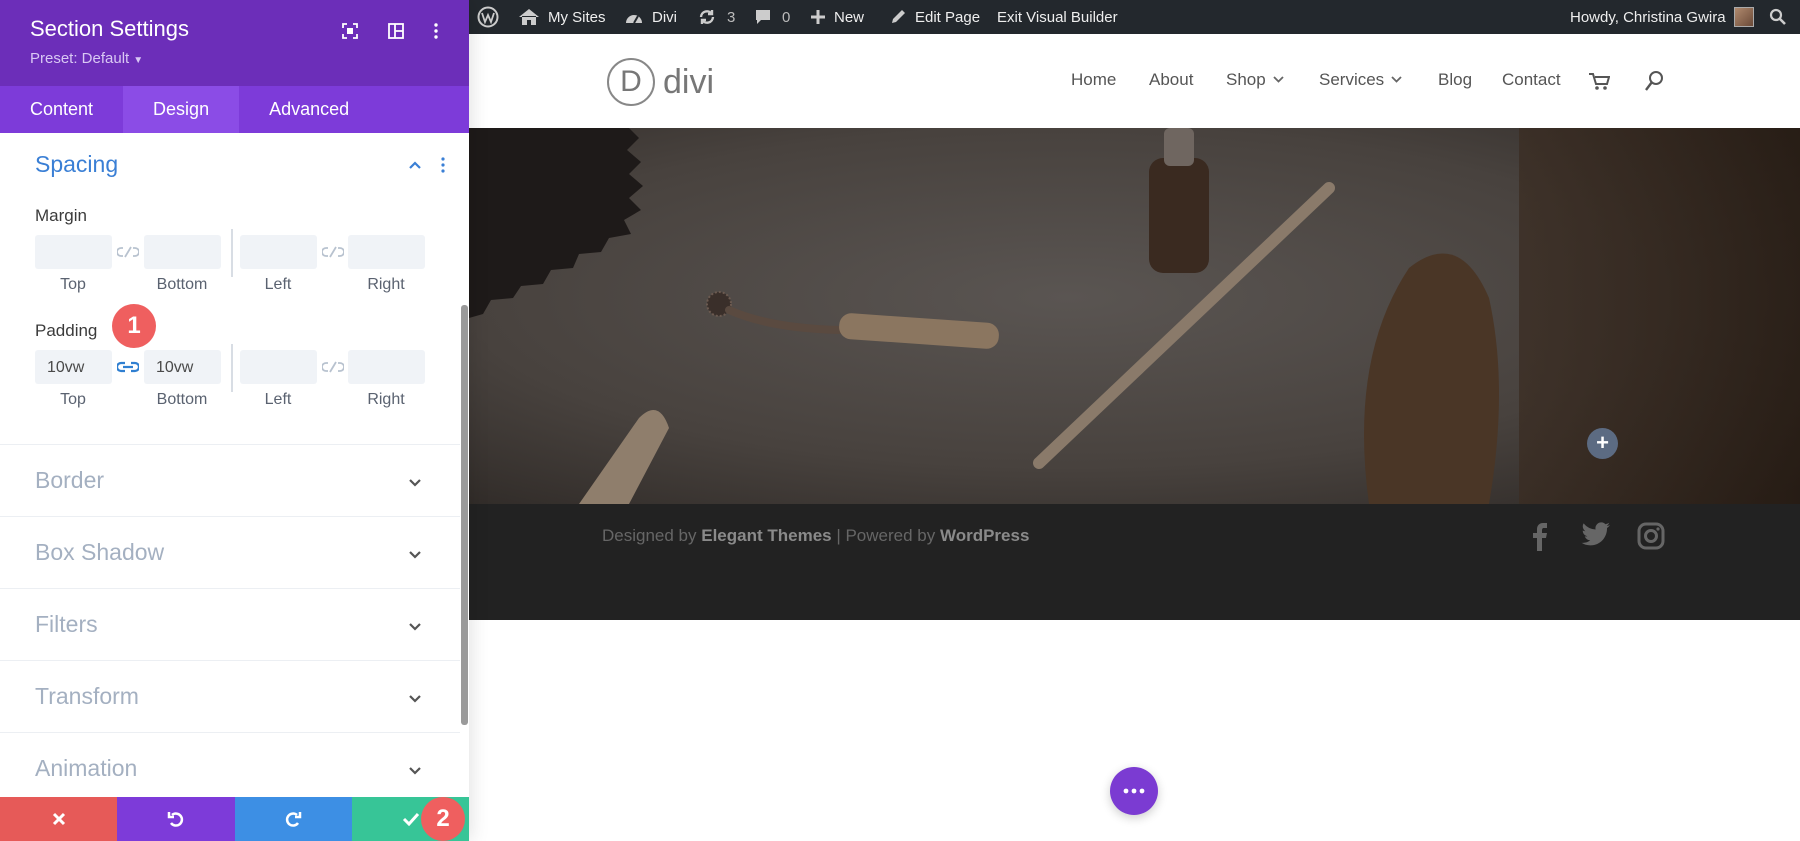 The height and width of the screenshot is (841, 1800). I want to click on nav-contact: Contact, so click(1531, 80).